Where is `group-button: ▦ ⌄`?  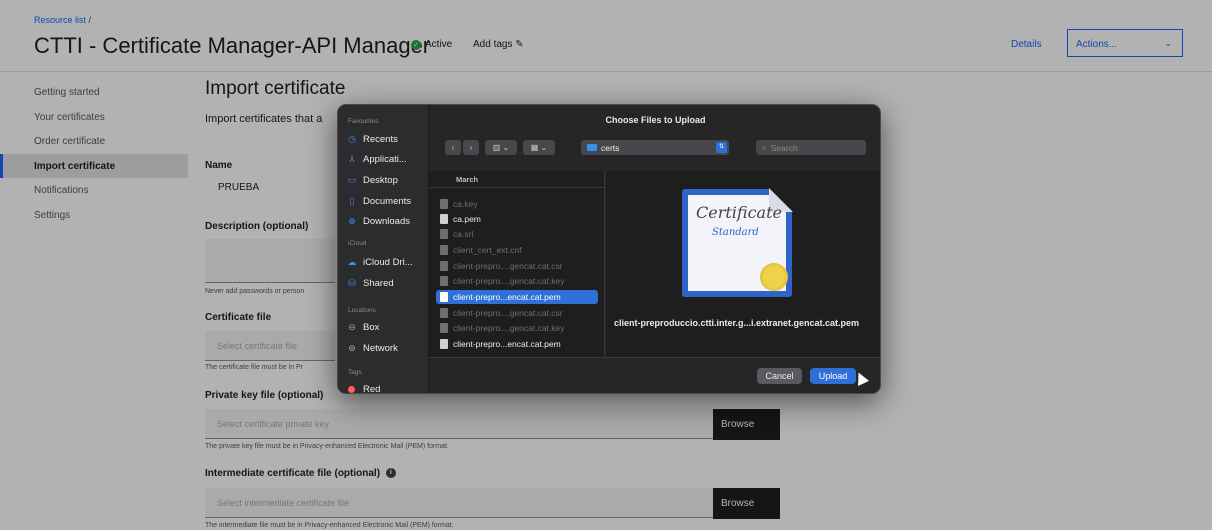
group-button: ▦ ⌄ is located at coordinates (539, 147).